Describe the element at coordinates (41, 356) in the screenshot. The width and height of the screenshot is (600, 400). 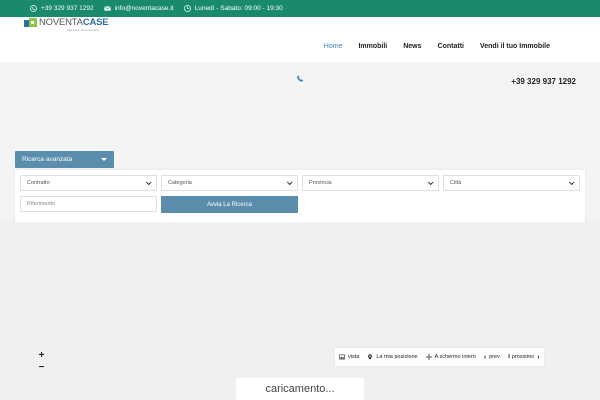
I see `zoom-in-button: +` at that location.